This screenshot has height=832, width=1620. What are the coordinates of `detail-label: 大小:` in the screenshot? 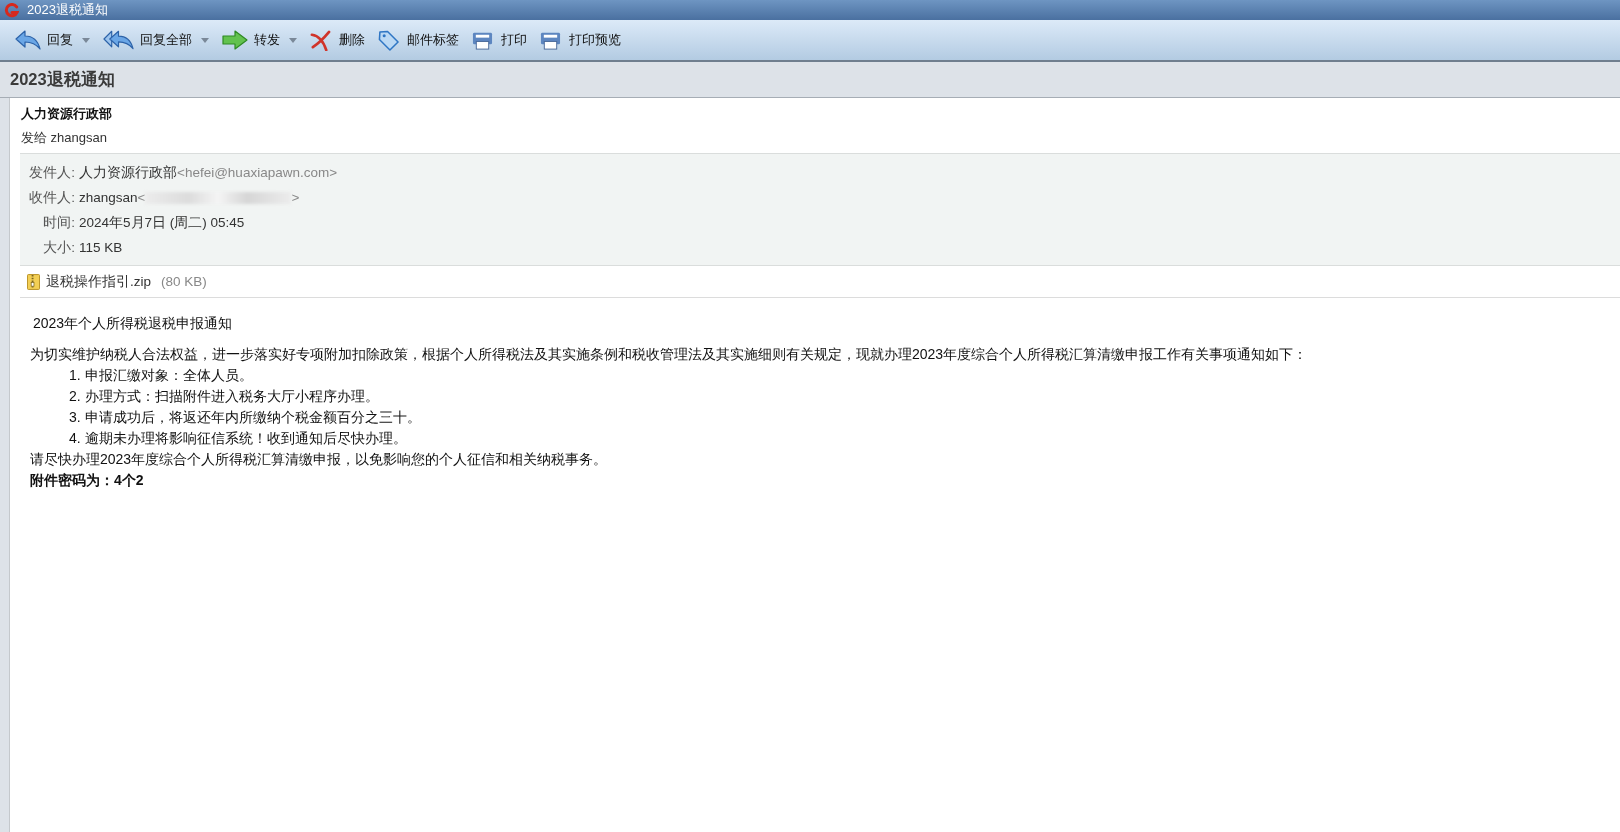 It's located at (58, 247).